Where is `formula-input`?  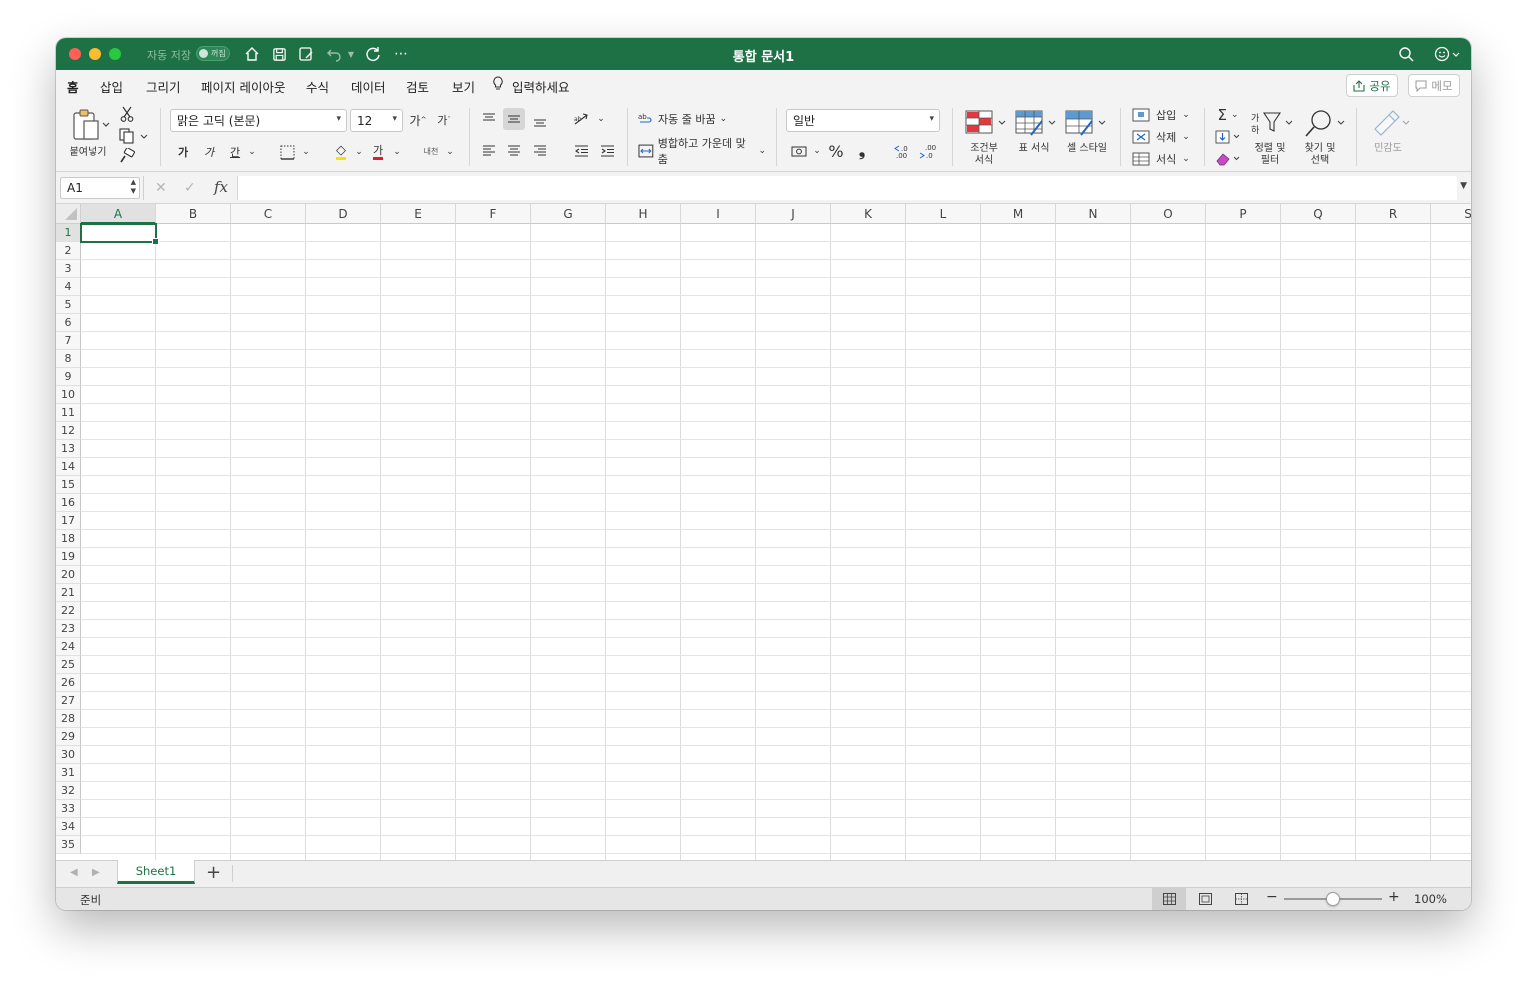 formula-input is located at coordinates (847, 188).